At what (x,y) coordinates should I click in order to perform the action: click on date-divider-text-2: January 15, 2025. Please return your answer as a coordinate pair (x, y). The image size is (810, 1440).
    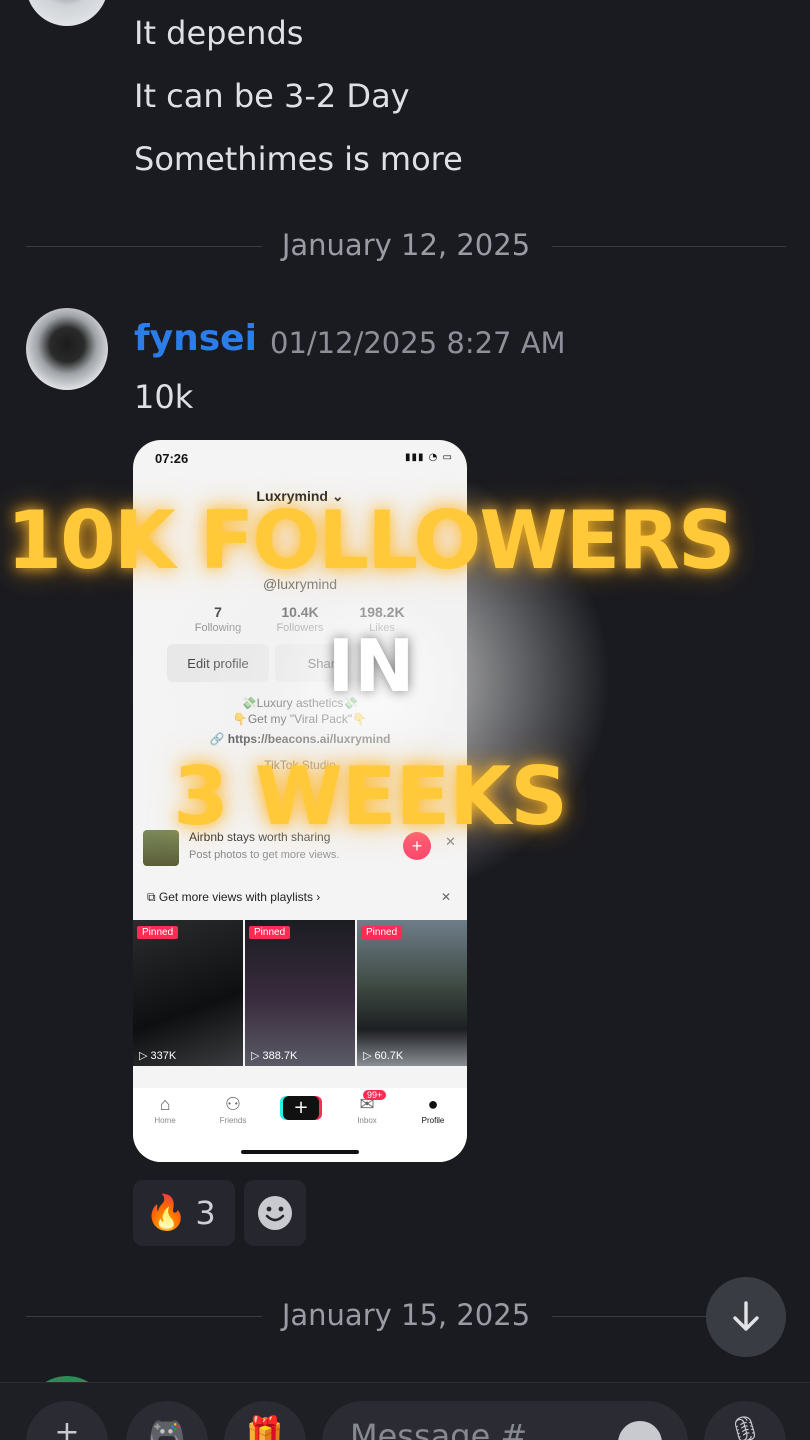
    Looking at the image, I should click on (406, 1315).